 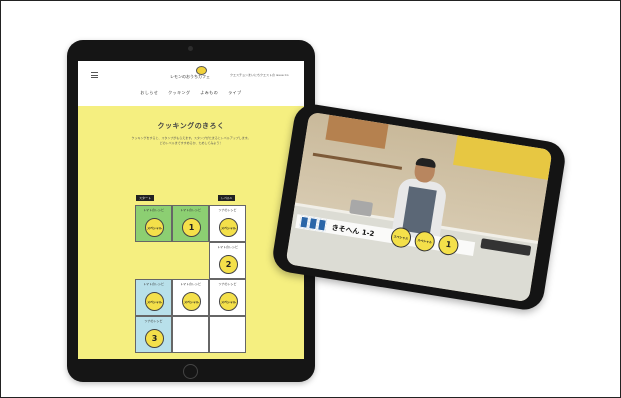 I want to click on nav-item-cooking: クッキング, so click(x=179, y=92).